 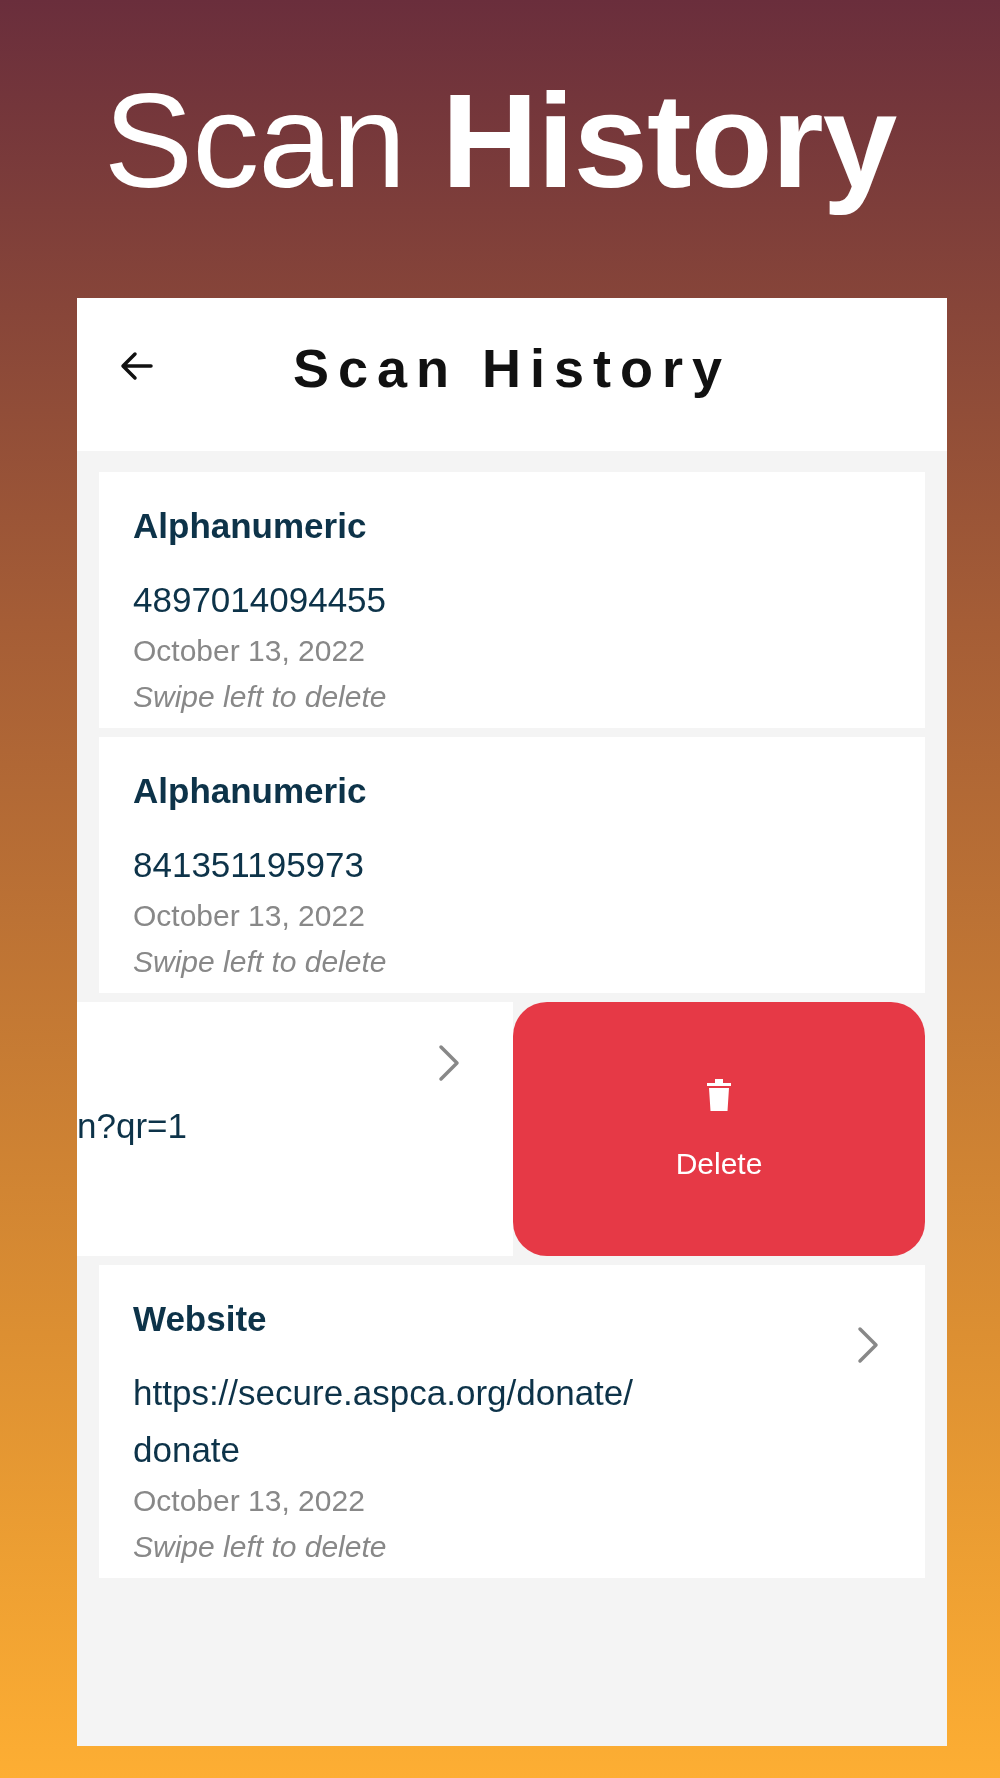 I want to click on entry-value: https://secure.aspca.org/donate/donate, so click(x=384, y=1421).